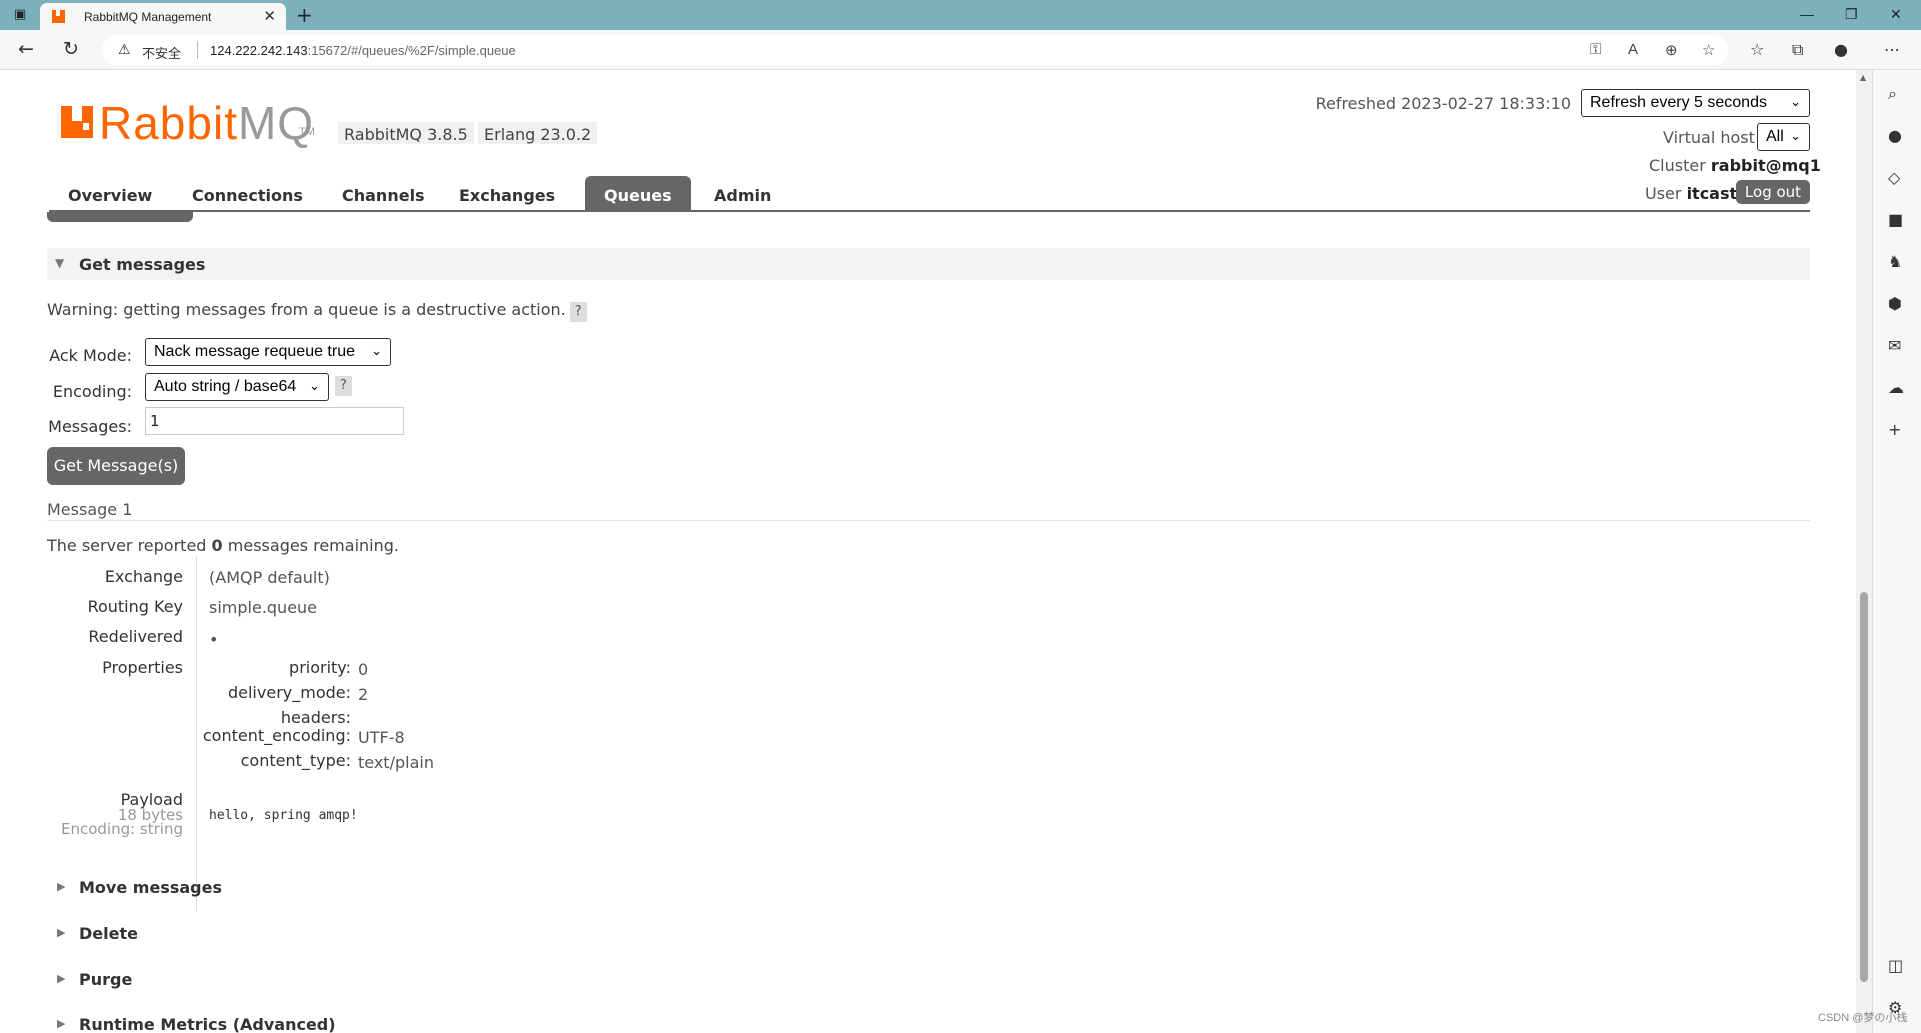 The image size is (1921, 1033). Describe the element at coordinates (928, 520) in the screenshot. I see `message-divider` at that location.